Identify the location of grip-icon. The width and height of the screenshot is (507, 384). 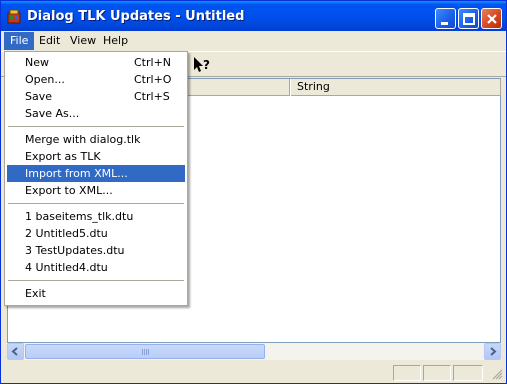
(146, 352).